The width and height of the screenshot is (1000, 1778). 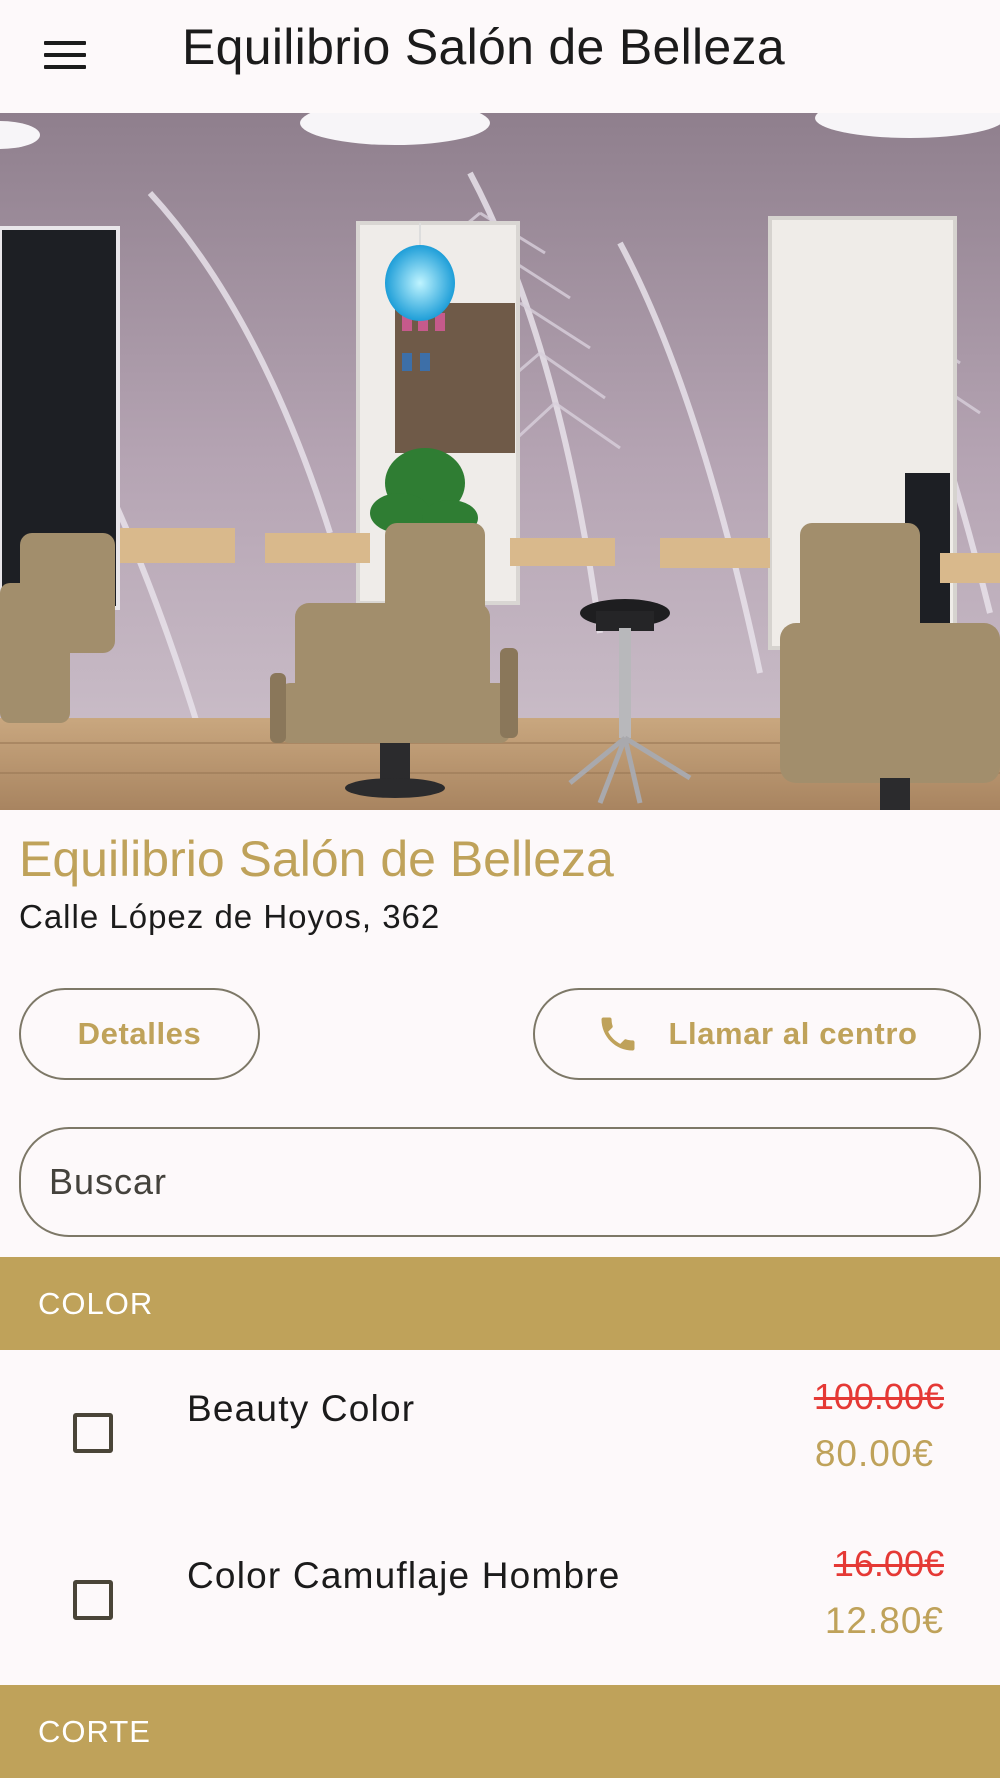 What do you see at coordinates (500, 1182) in the screenshot?
I see `search-input: Buscar` at bounding box center [500, 1182].